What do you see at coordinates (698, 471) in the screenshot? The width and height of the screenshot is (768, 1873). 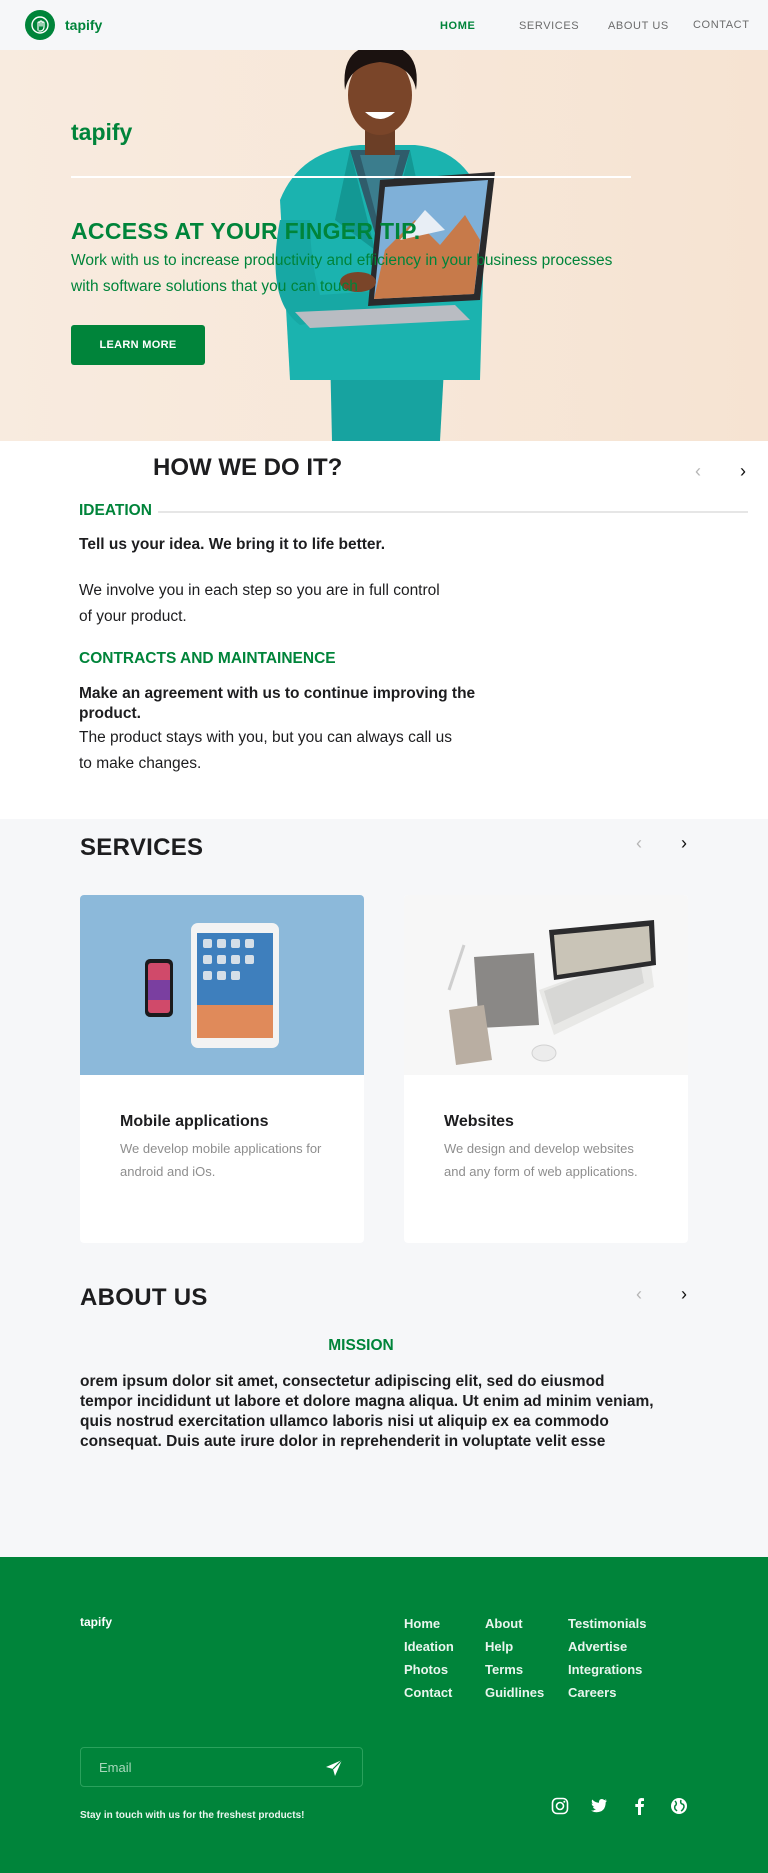 I see `how-prev-arrow-icon: ‹` at bounding box center [698, 471].